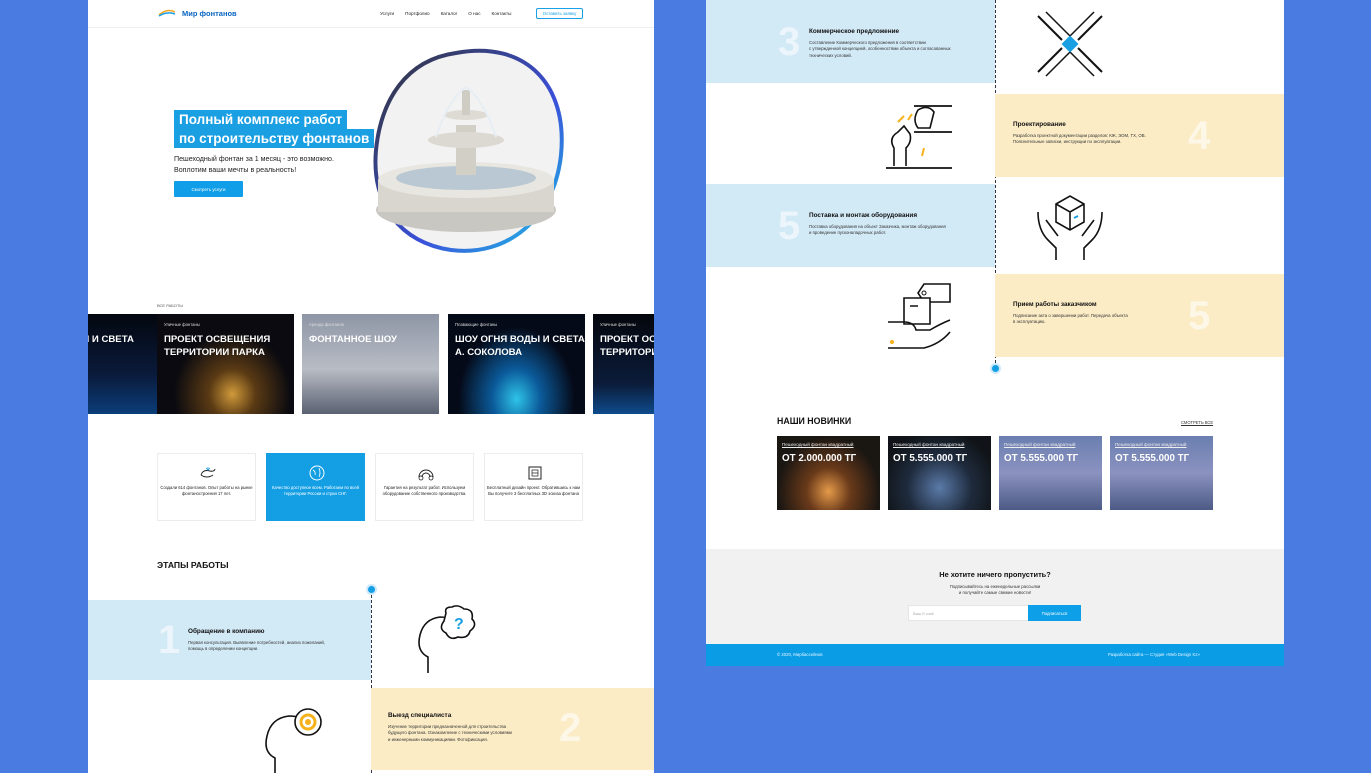 Image resolution: width=1371 pixels, height=773 pixels. Describe the element at coordinates (814, 421) in the screenshot. I see `news-heading: НАШИ НОВИНКИ` at that location.